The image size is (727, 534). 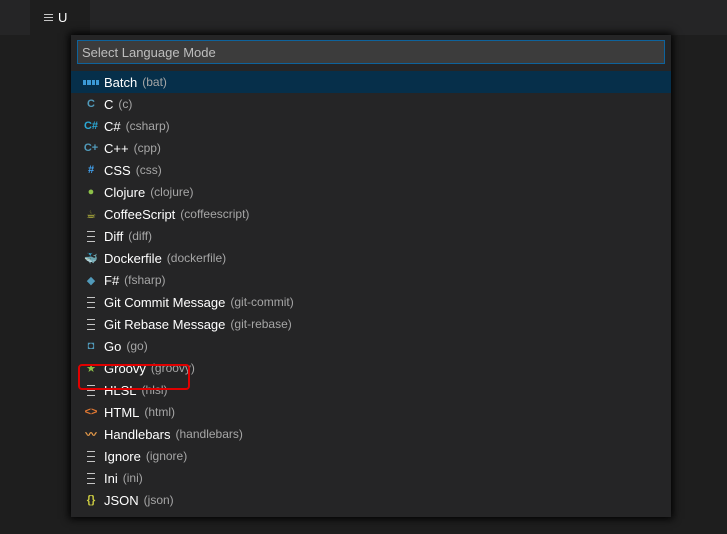 I want to click on language-label: JSON, so click(x=121, y=500).